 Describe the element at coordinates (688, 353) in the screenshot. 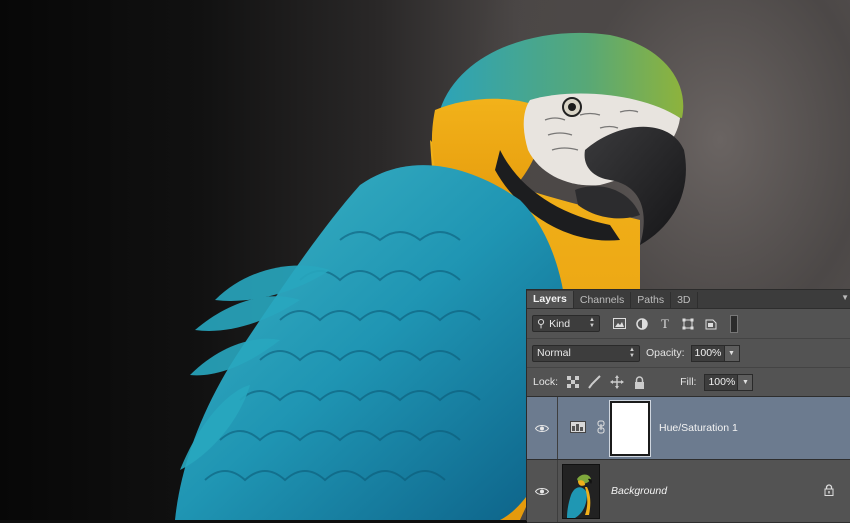

I see `blend-opacity-row: Normal ▲ ▼ Opacity: 100% ▼` at that location.